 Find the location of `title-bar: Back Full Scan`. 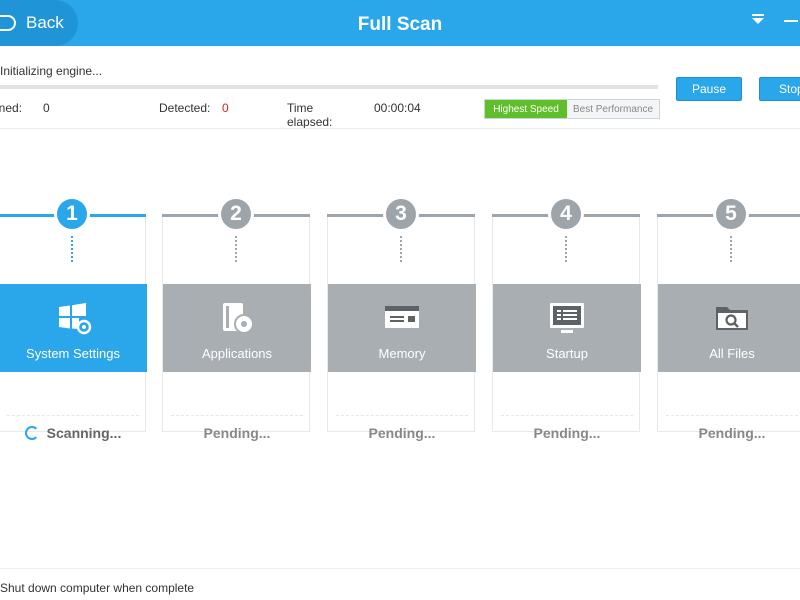

title-bar: Back Full Scan is located at coordinates (400, 23).